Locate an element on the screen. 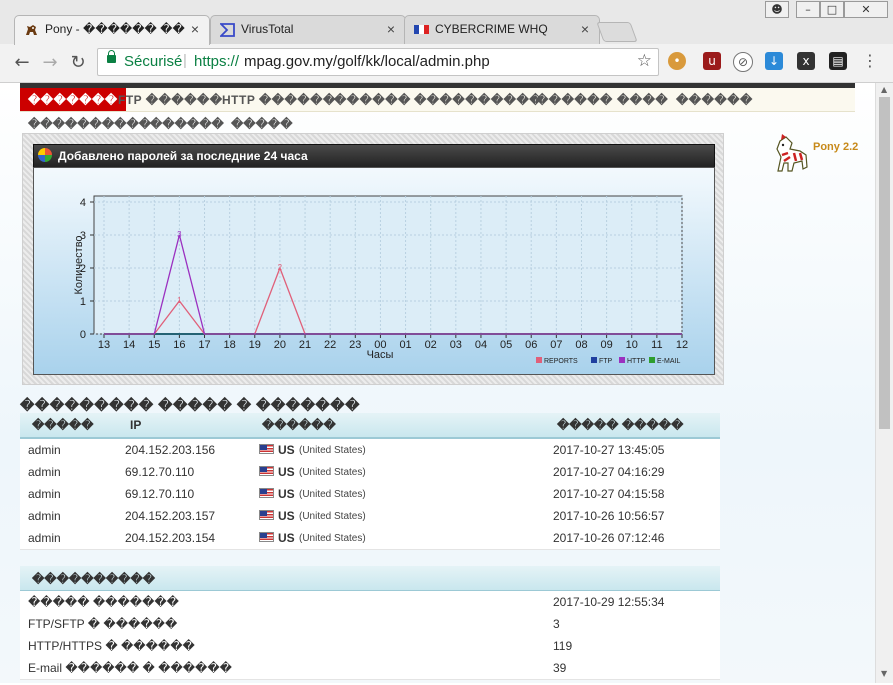 This screenshot has width=893, height=685. menu-dots-icon: ⋮ is located at coordinates (870, 61).